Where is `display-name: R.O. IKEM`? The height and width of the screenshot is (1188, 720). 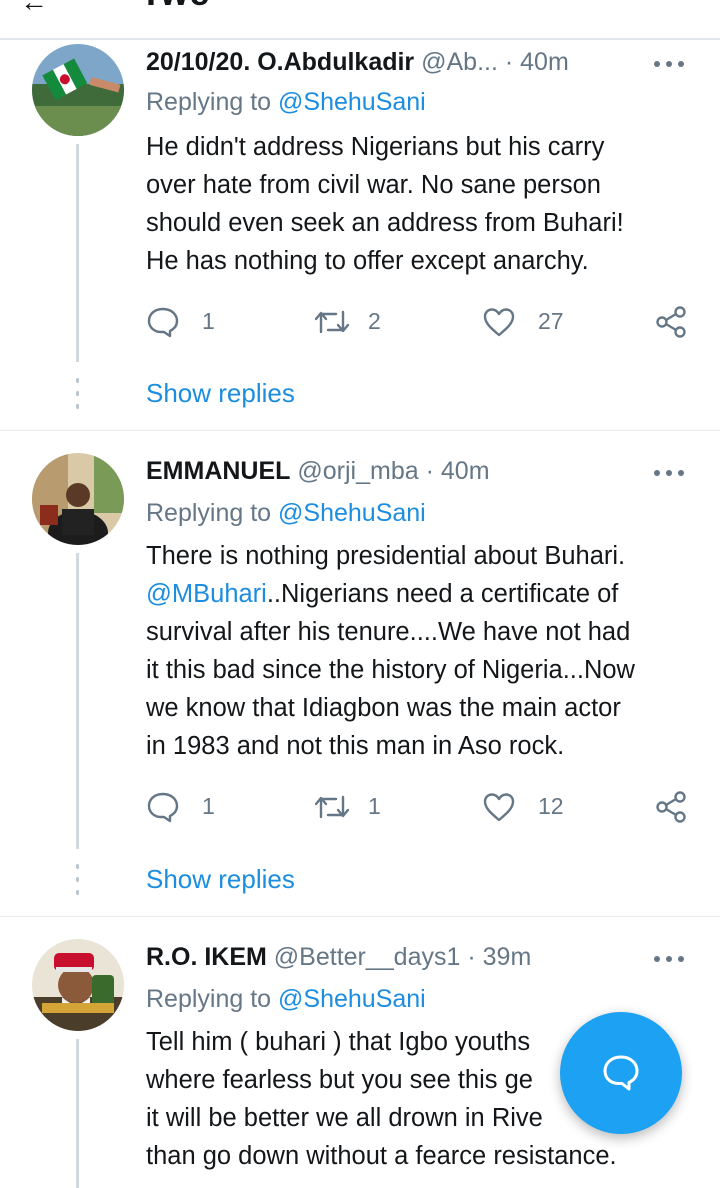
display-name: R.O. IKEM is located at coordinates (206, 957).